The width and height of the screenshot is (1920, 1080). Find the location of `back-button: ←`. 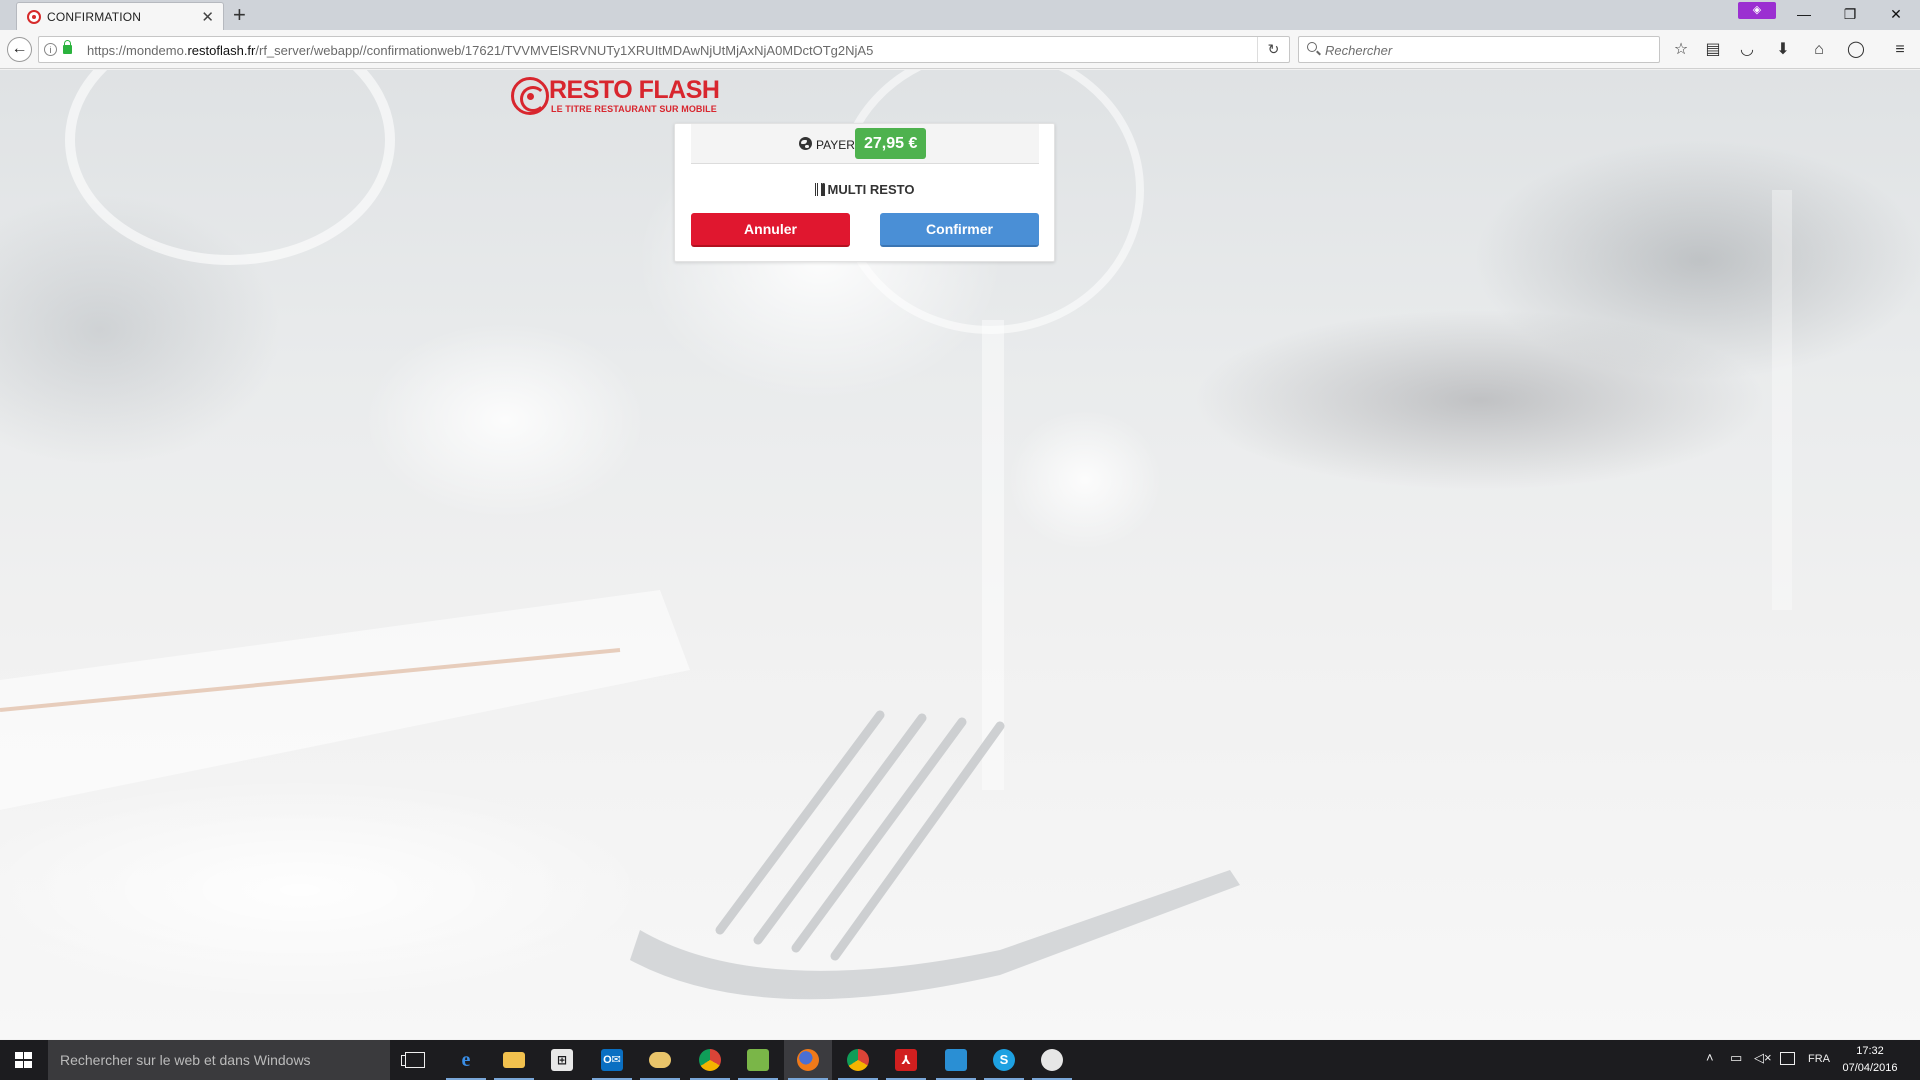

back-button: ← is located at coordinates (19, 49).